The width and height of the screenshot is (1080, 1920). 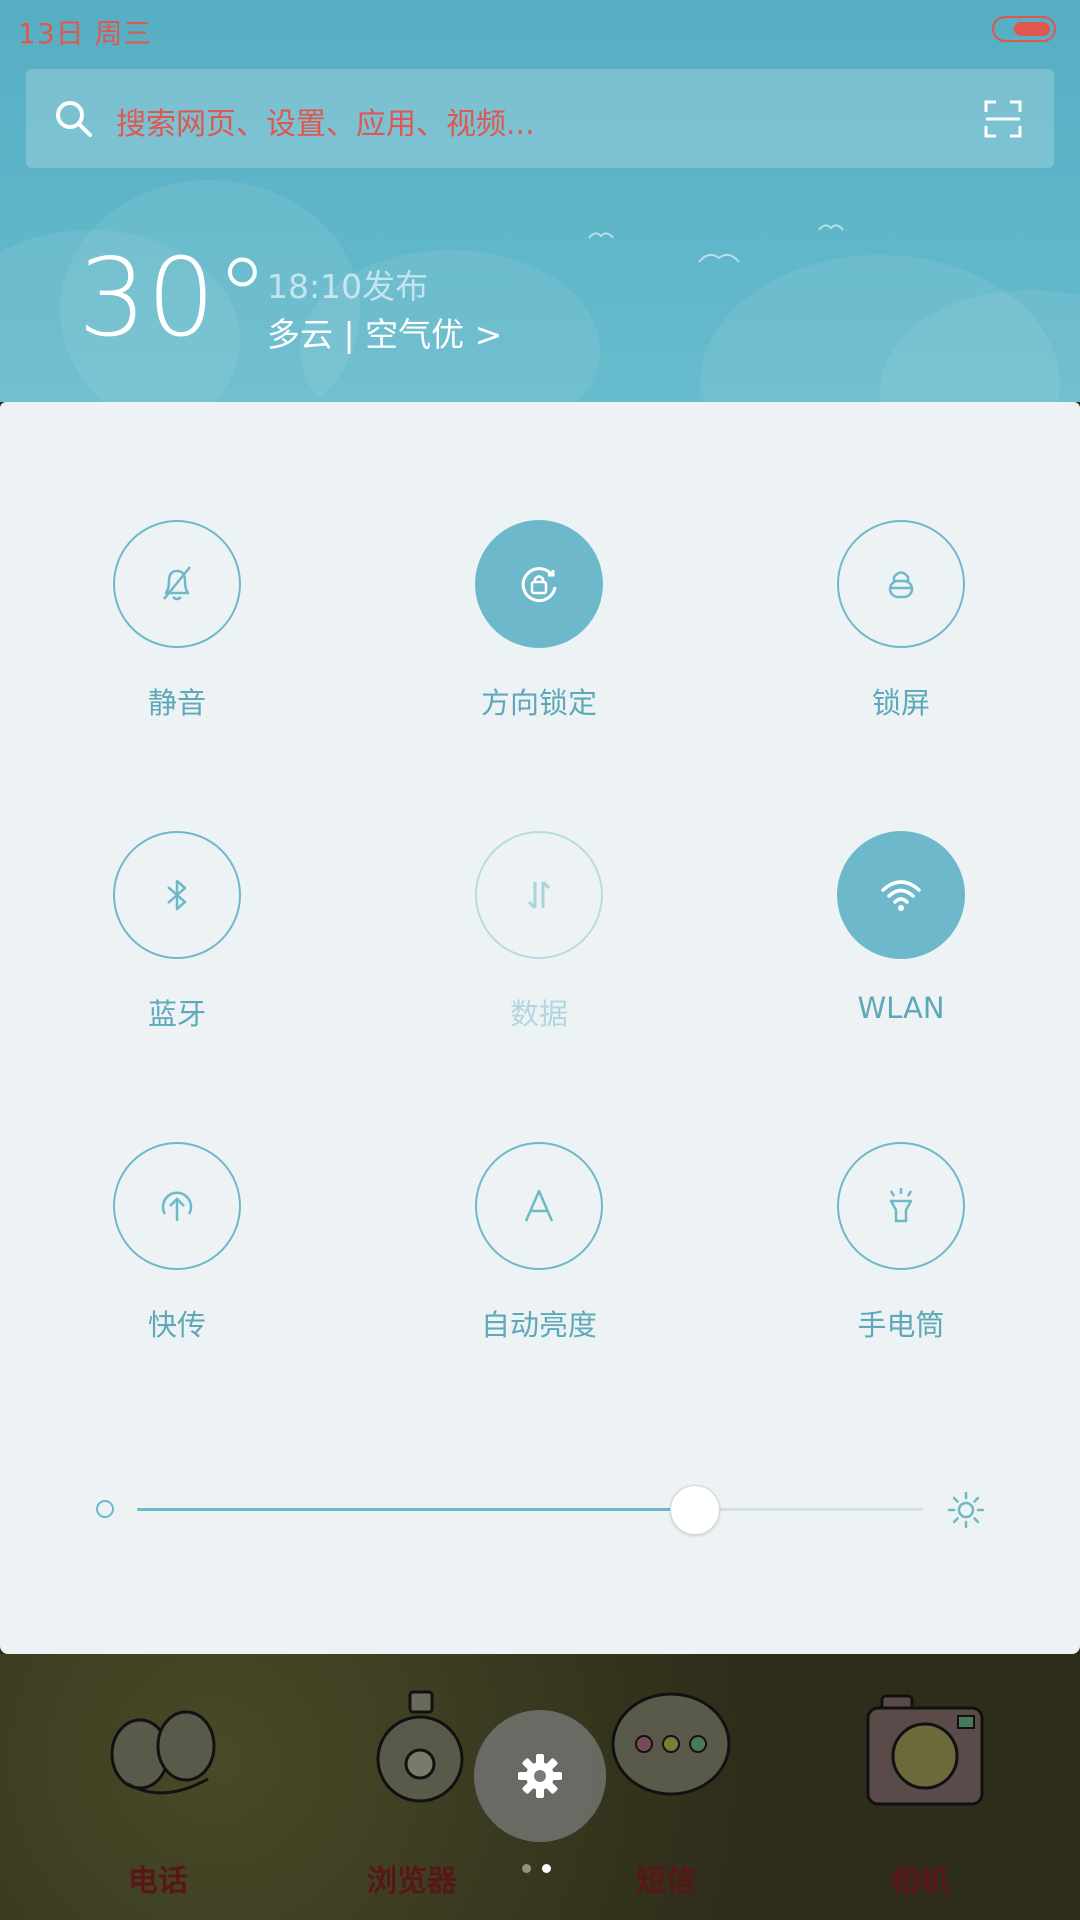 I want to click on app-label: 浏览器, so click(x=412, y=1881).